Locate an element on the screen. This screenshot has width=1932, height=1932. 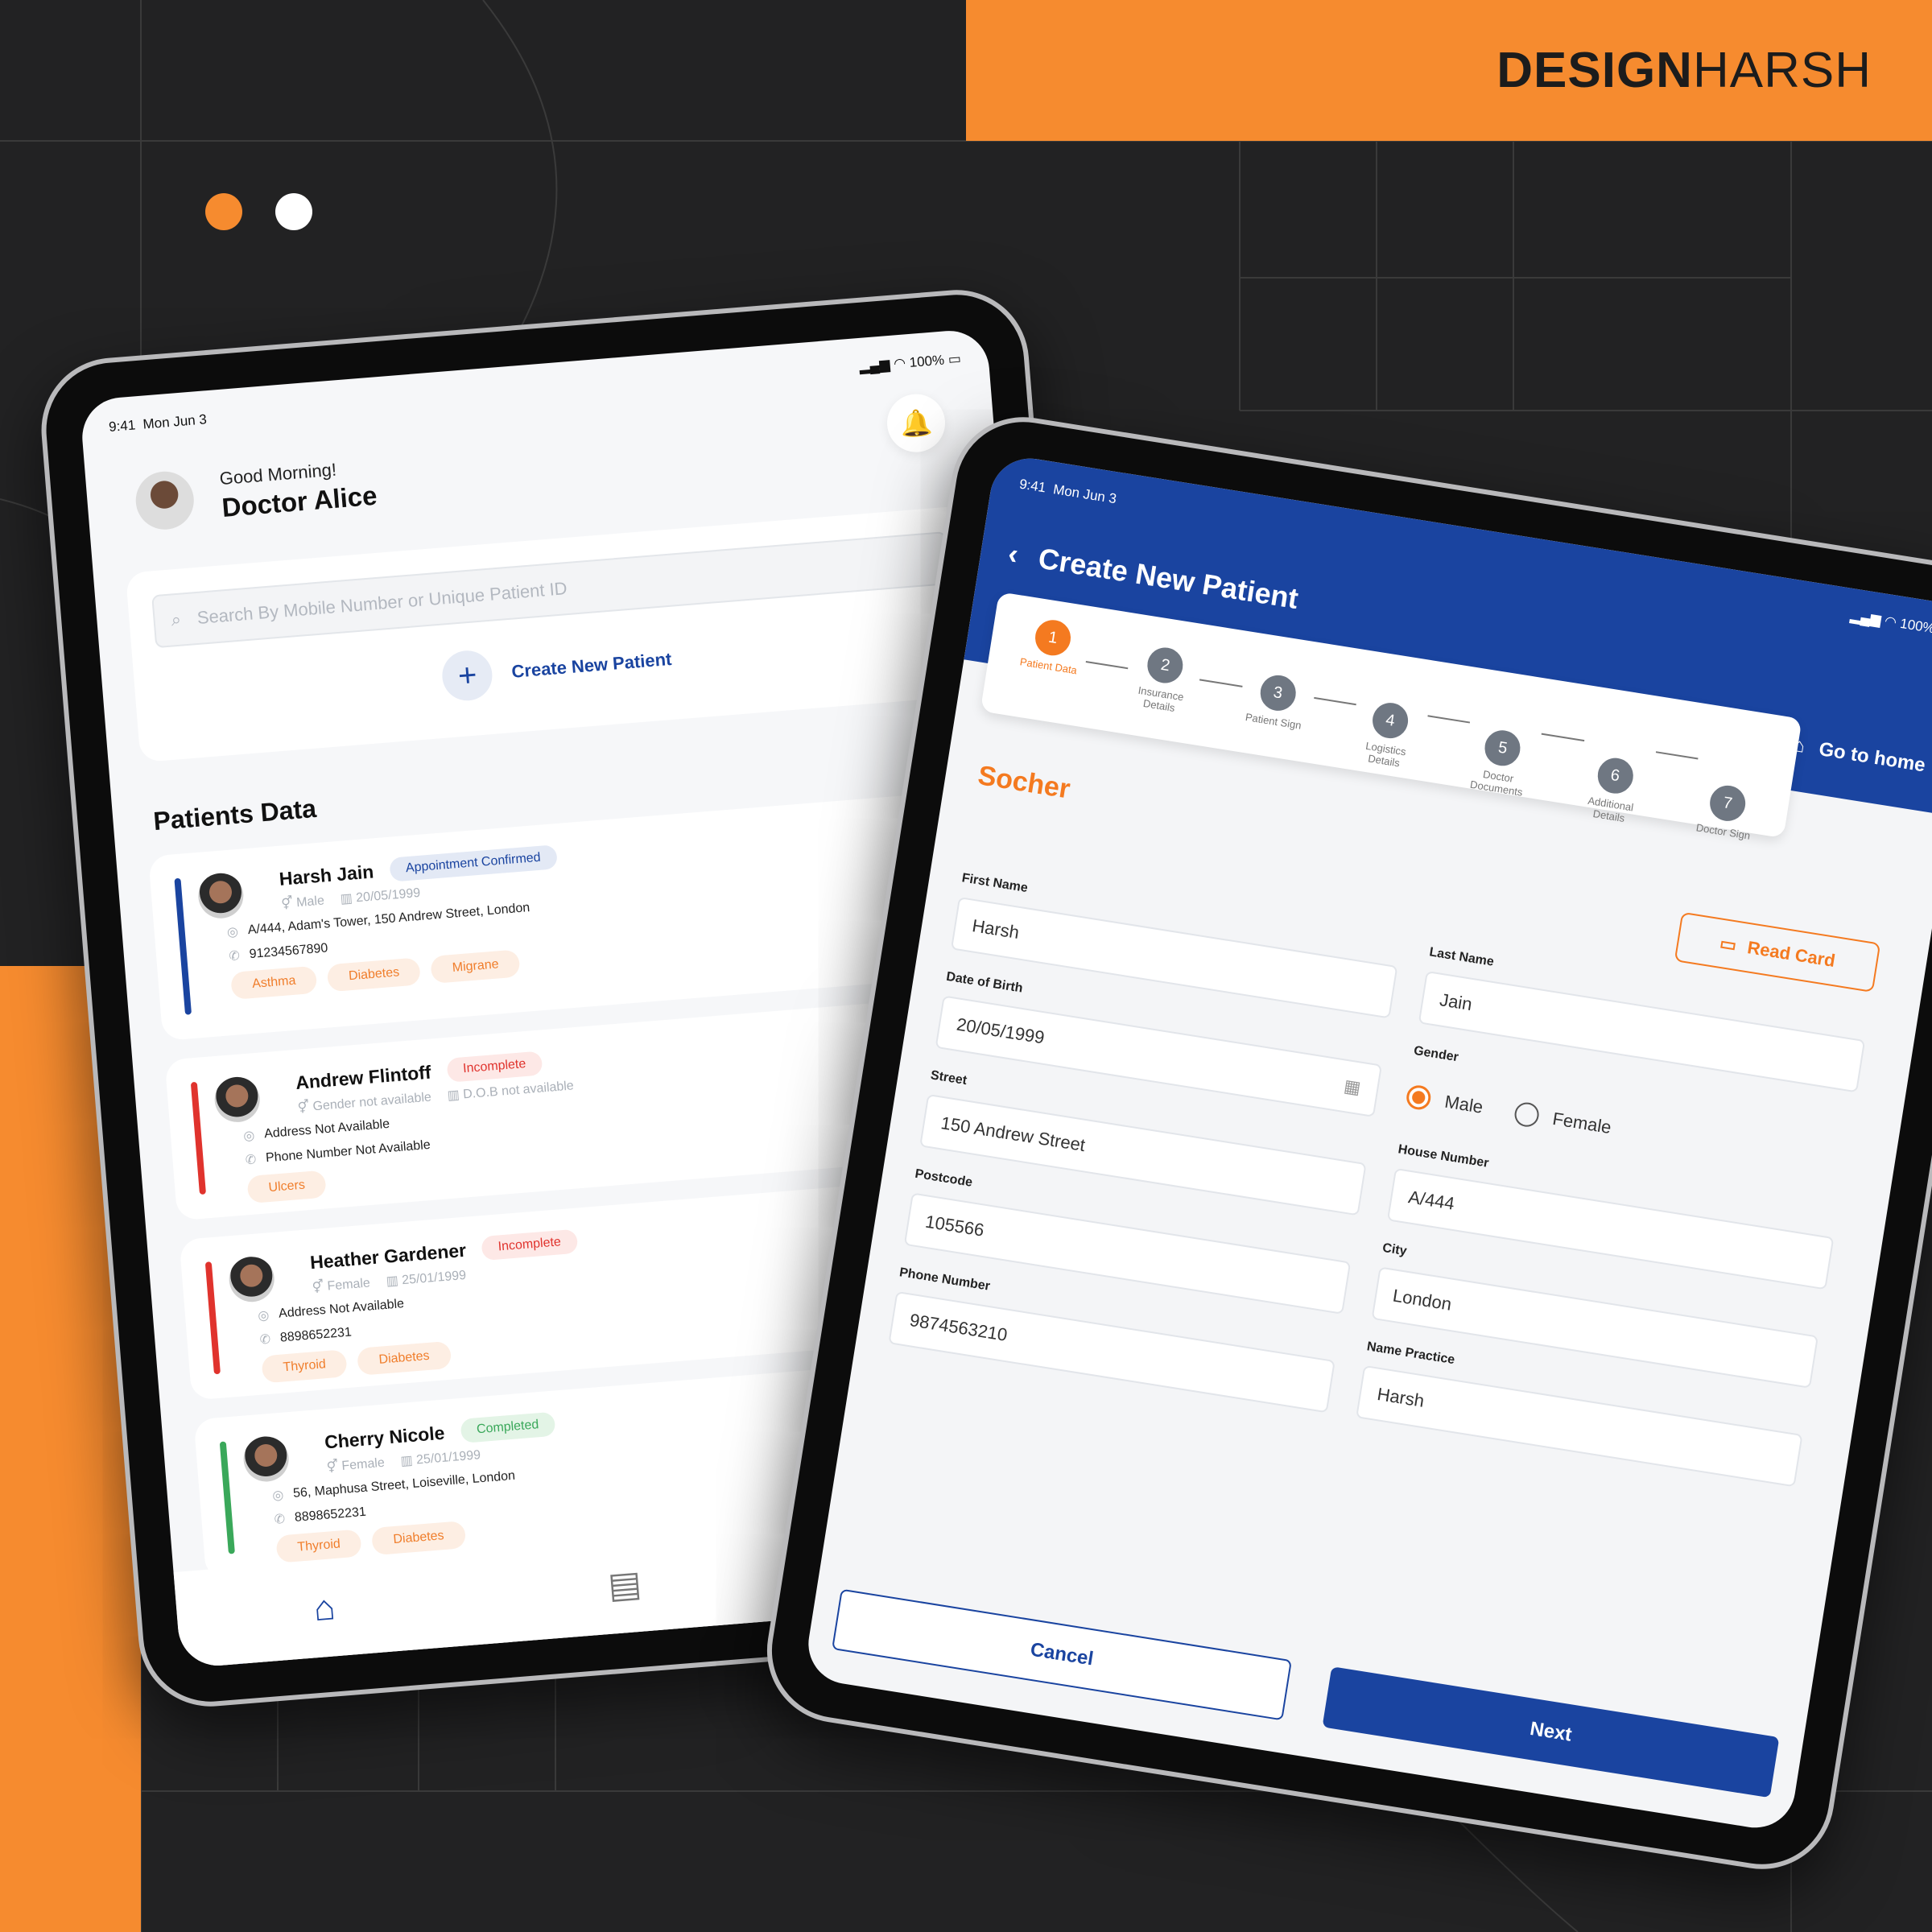
step-7: 7 Doctor Sign is located at coordinates (1726, 811).